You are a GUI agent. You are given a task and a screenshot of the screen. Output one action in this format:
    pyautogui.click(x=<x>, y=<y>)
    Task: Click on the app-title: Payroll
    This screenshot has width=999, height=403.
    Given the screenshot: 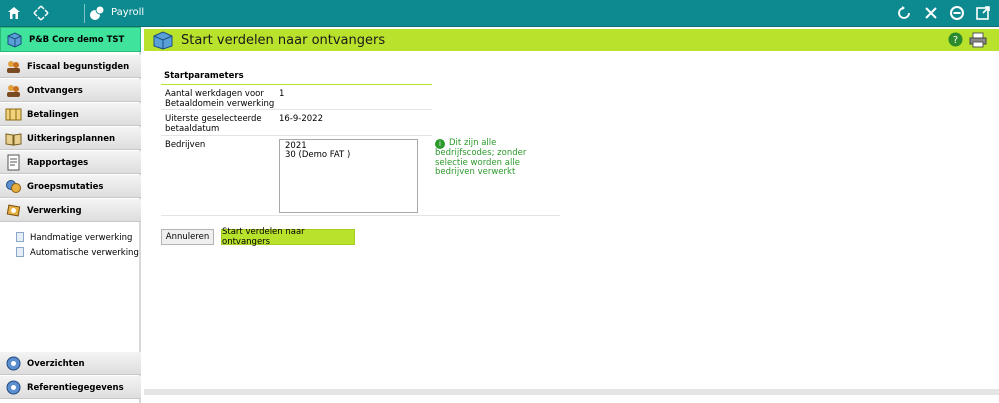 What is the action you would take?
    pyautogui.click(x=128, y=12)
    